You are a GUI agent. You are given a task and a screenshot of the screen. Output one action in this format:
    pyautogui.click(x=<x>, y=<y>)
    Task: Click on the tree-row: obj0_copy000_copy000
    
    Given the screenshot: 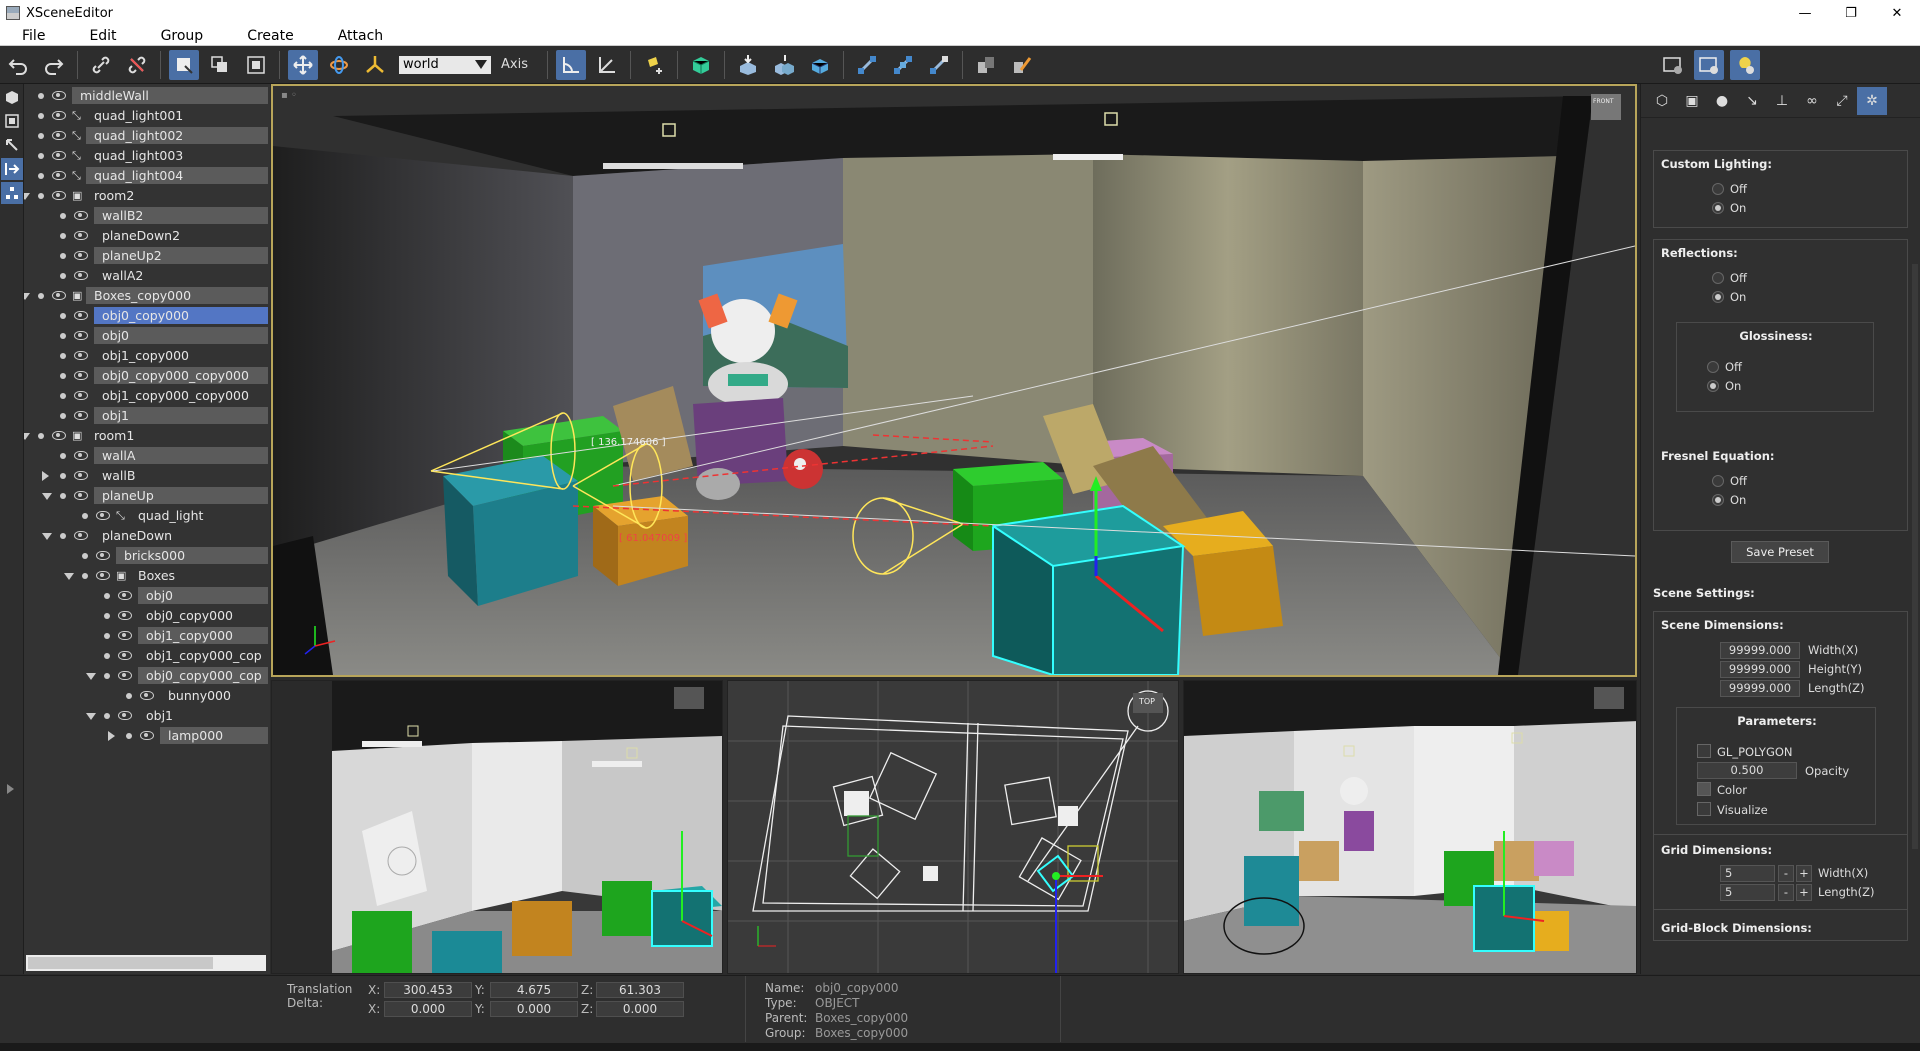 What is the action you would take?
    pyautogui.click(x=147, y=376)
    